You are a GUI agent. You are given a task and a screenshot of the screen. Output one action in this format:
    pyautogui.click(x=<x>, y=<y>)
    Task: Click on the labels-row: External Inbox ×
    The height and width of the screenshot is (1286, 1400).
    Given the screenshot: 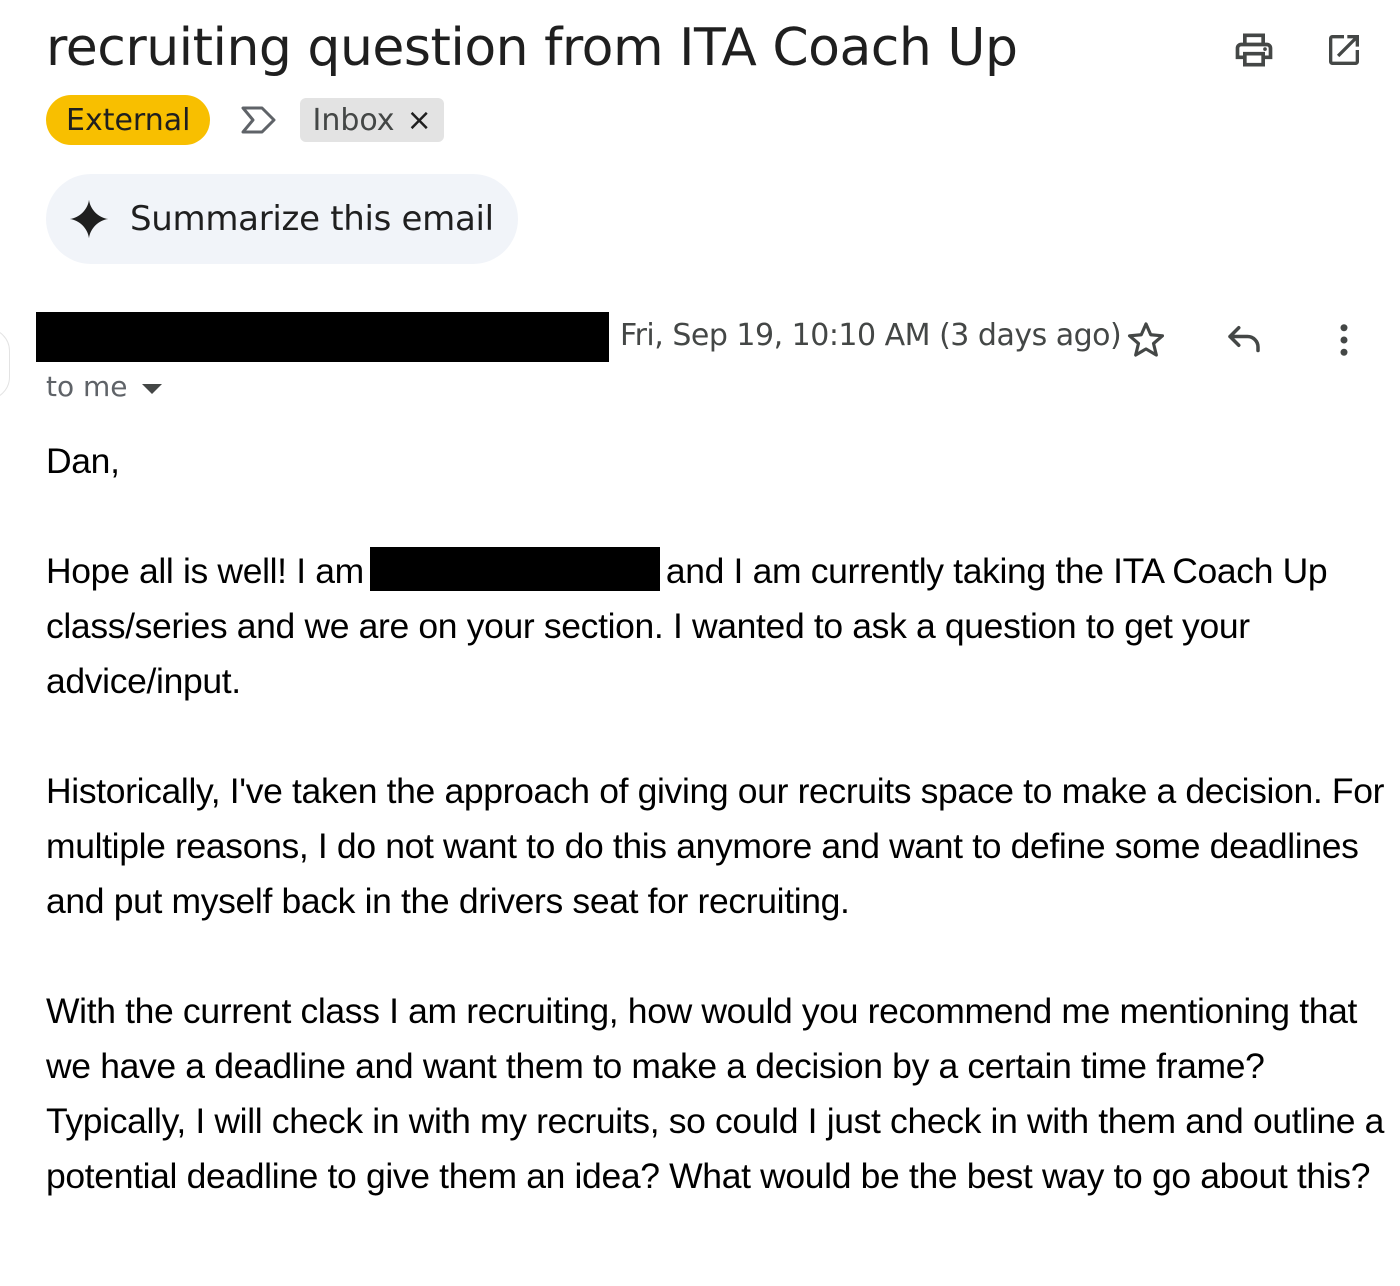 What is the action you would take?
    pyautogui.click(x=245, y=120)
    